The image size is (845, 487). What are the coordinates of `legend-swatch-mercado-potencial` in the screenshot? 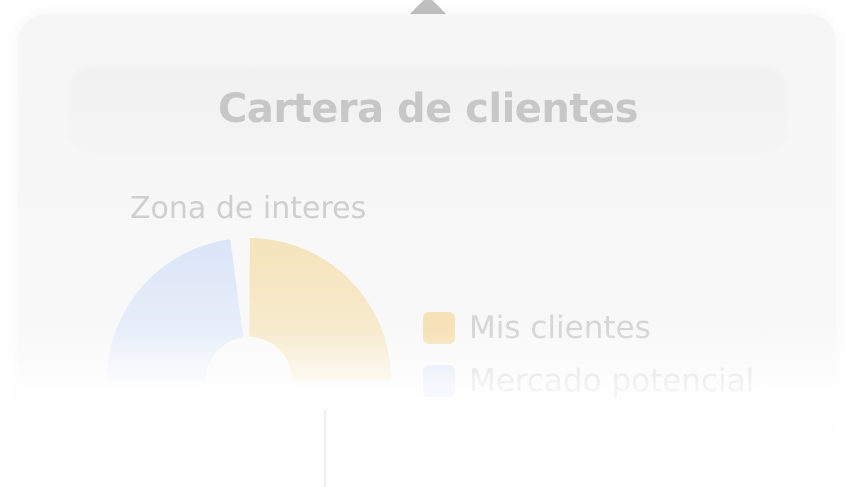 It's located at (439, 381).